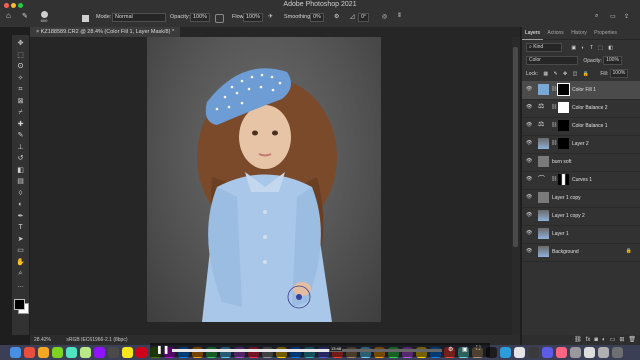 This screenshot has height=360, width=640. Describe the element at coordinates (336, 16) in the screenshot. I see `gear-icon: ⚙` at that location.